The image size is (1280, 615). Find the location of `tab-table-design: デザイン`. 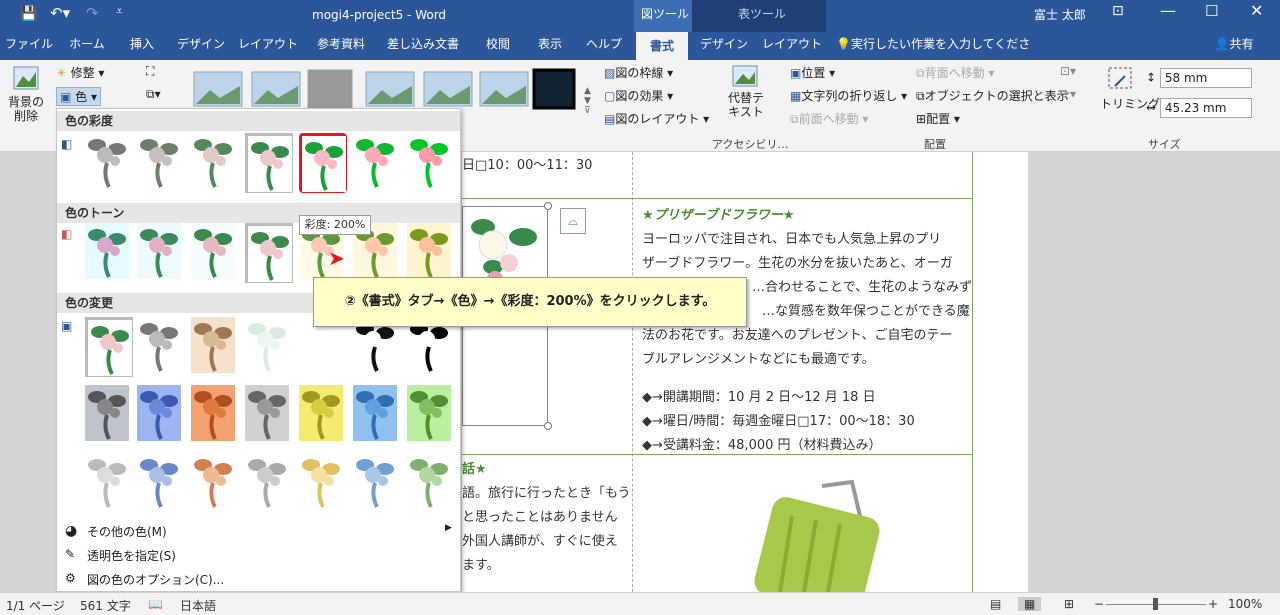

tab-table-design: デザイン is located at coordinates (724, 46).